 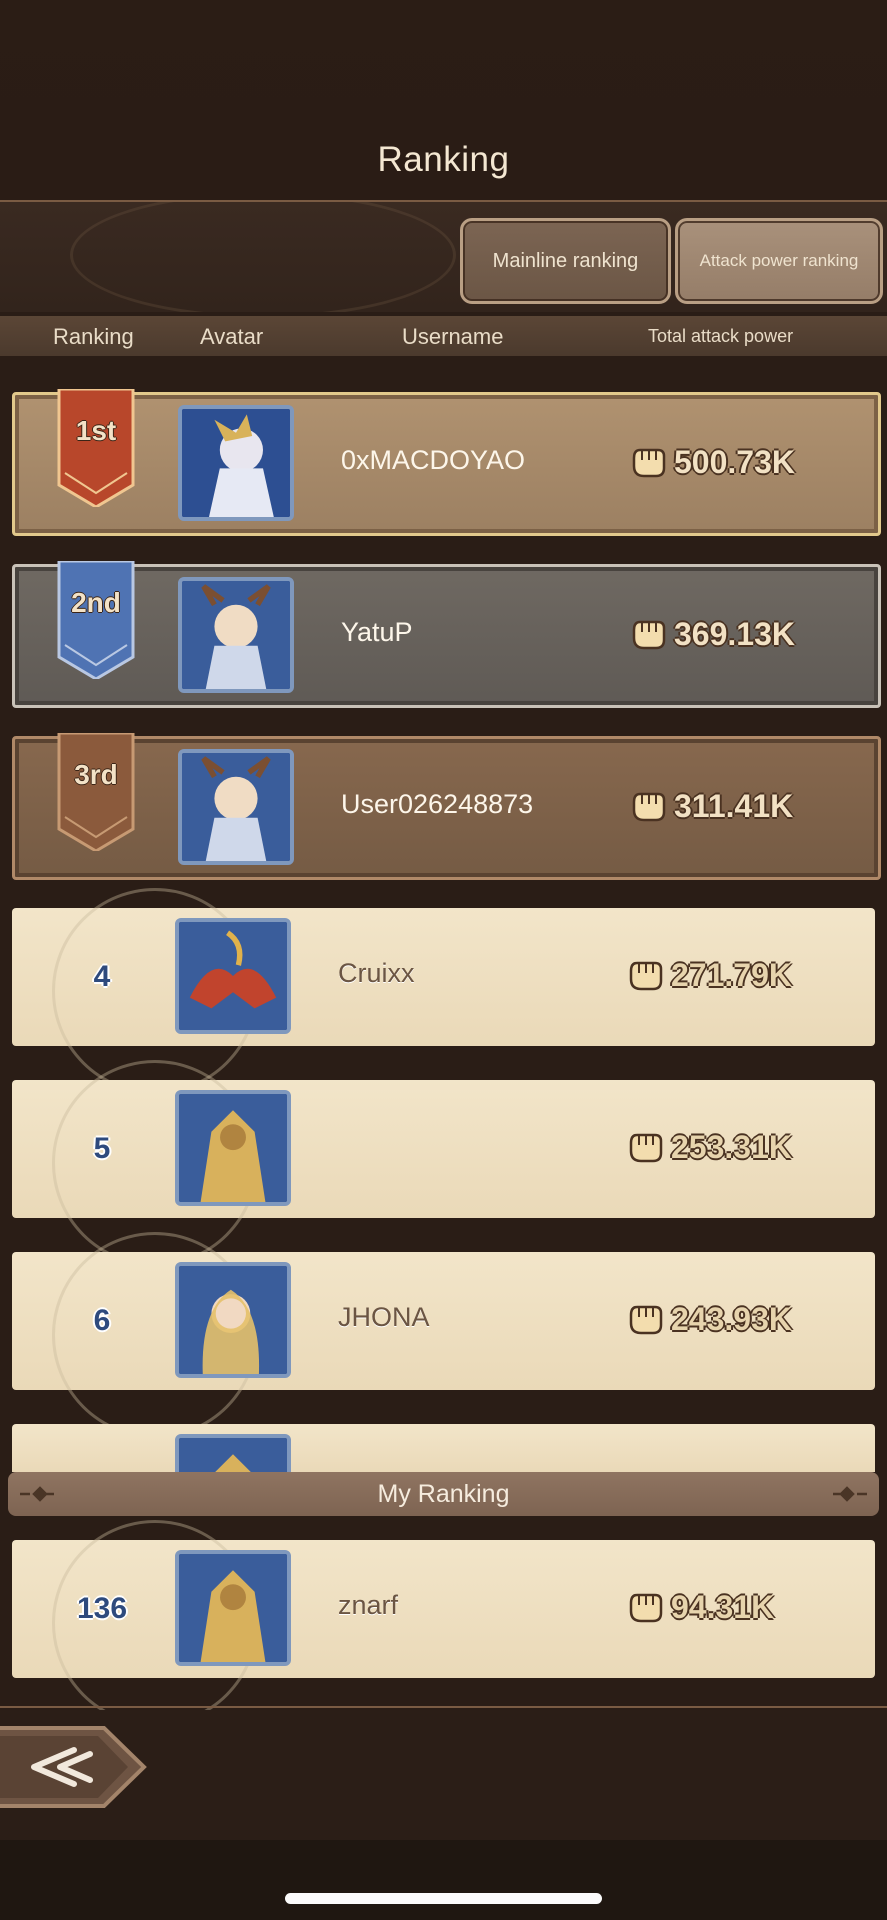 I want to click on home-indicator, so click(x=443, y=1898).